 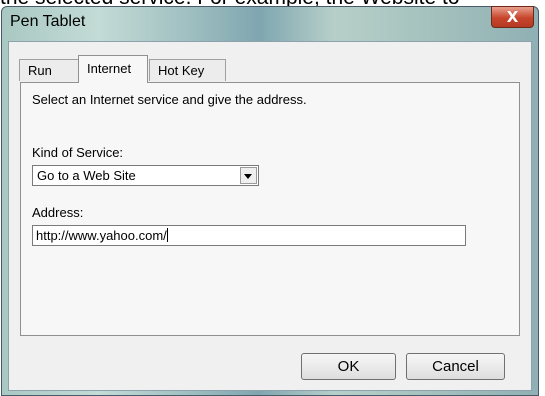 I want to click on close-icon: X, so click(x=512, y=17).